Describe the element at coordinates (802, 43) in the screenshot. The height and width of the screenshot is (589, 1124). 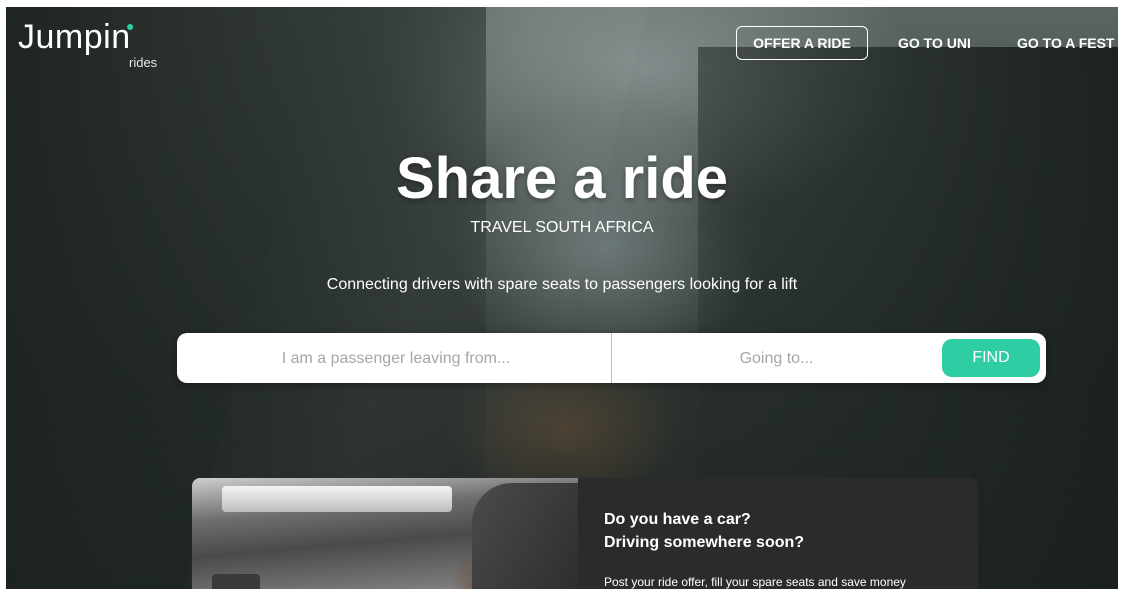
I see `offer-a-ride-button: OFFER A RIDE` at that location.